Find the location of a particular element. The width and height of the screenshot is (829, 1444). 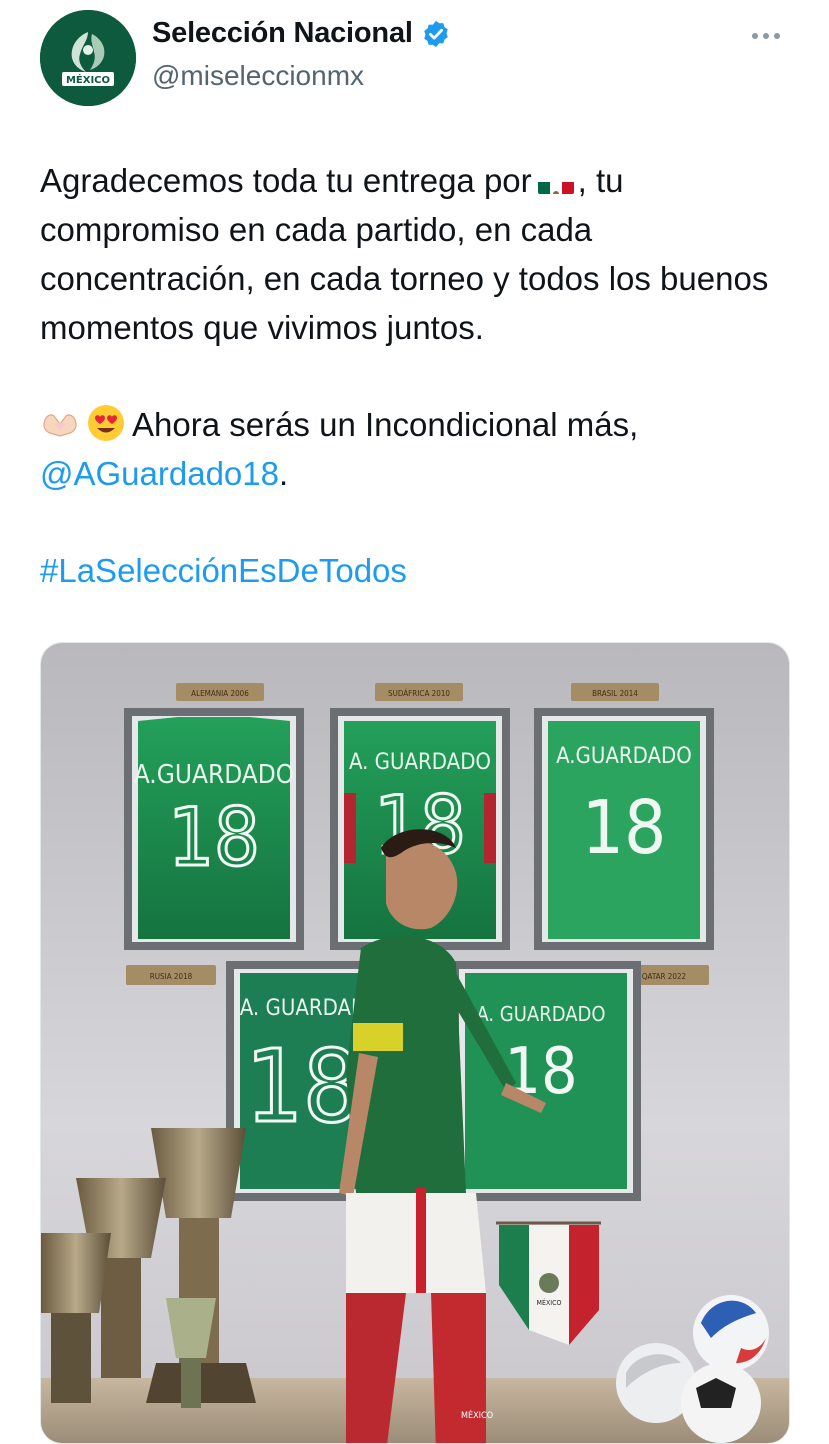

plaque-alemania-2006: ALEMANIA 2006 is located at coordinates (220, 692).